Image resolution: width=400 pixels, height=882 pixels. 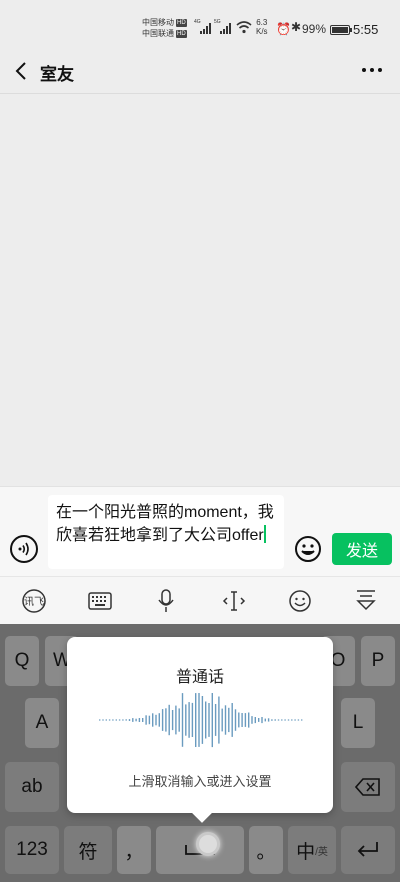 What do you see at coordinates (22, 71) in the screenshot?
I see `back-arrow-icon` at bounding box center [22, 71].